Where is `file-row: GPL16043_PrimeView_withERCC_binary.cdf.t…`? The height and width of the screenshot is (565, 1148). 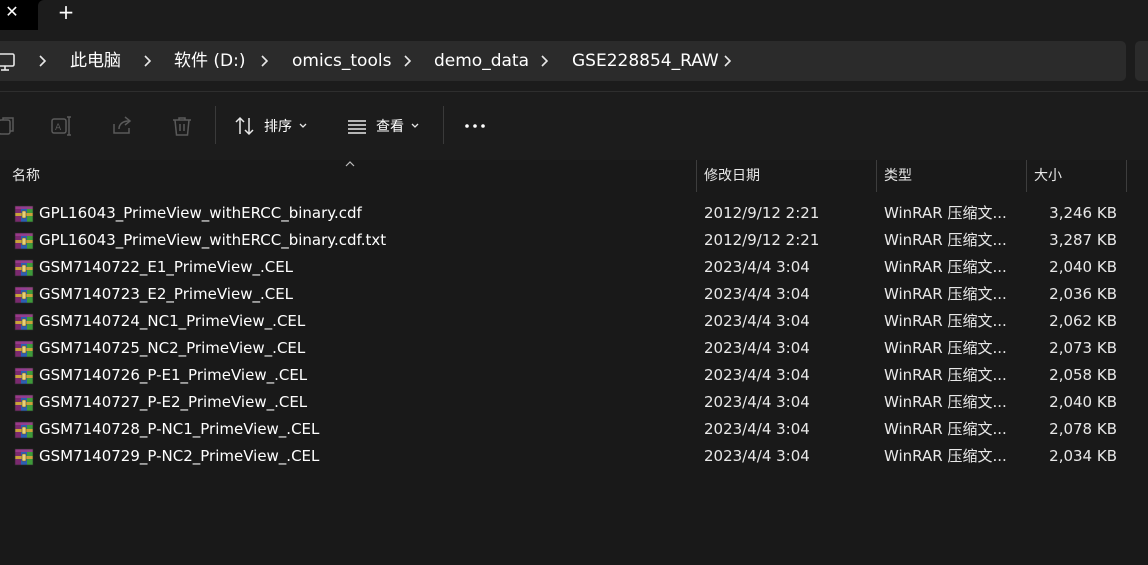
file-row: GPL16043_PrimeView_withERCC_binary.cdf.t… is located at coordinates (574, 240).